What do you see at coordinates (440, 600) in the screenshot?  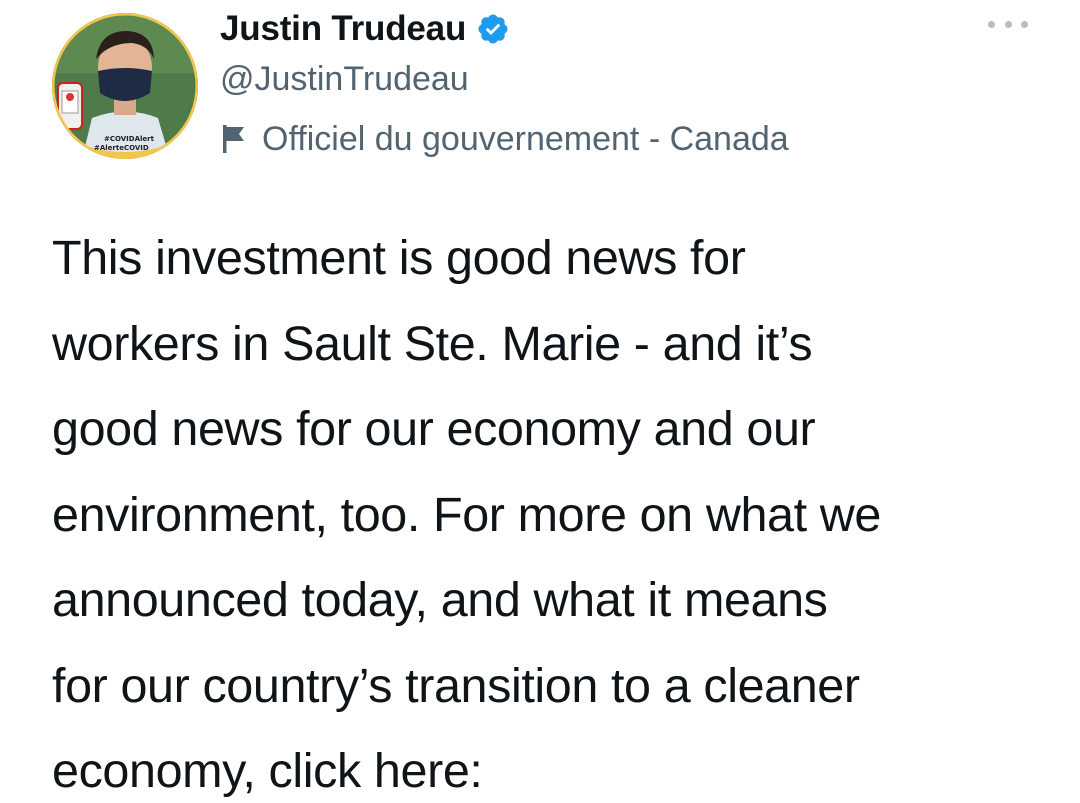 I see `tweet-text-line: announced today, and what it means` at bounding box center [440, 600].